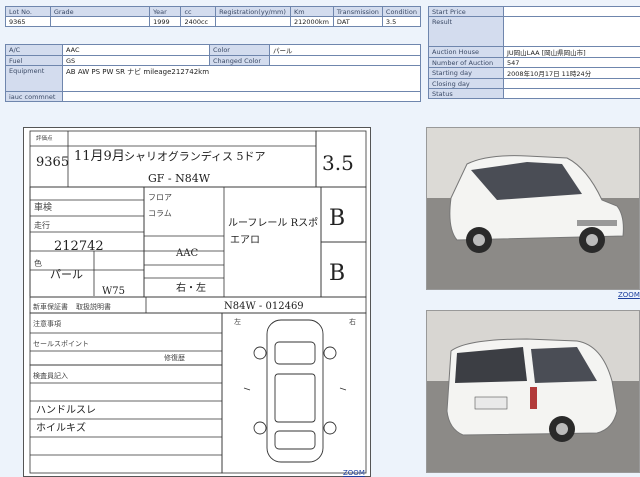  Describe the element at coordinates (186, 253) in the screenshot. I see `sheet-ac: AAC` at that location.